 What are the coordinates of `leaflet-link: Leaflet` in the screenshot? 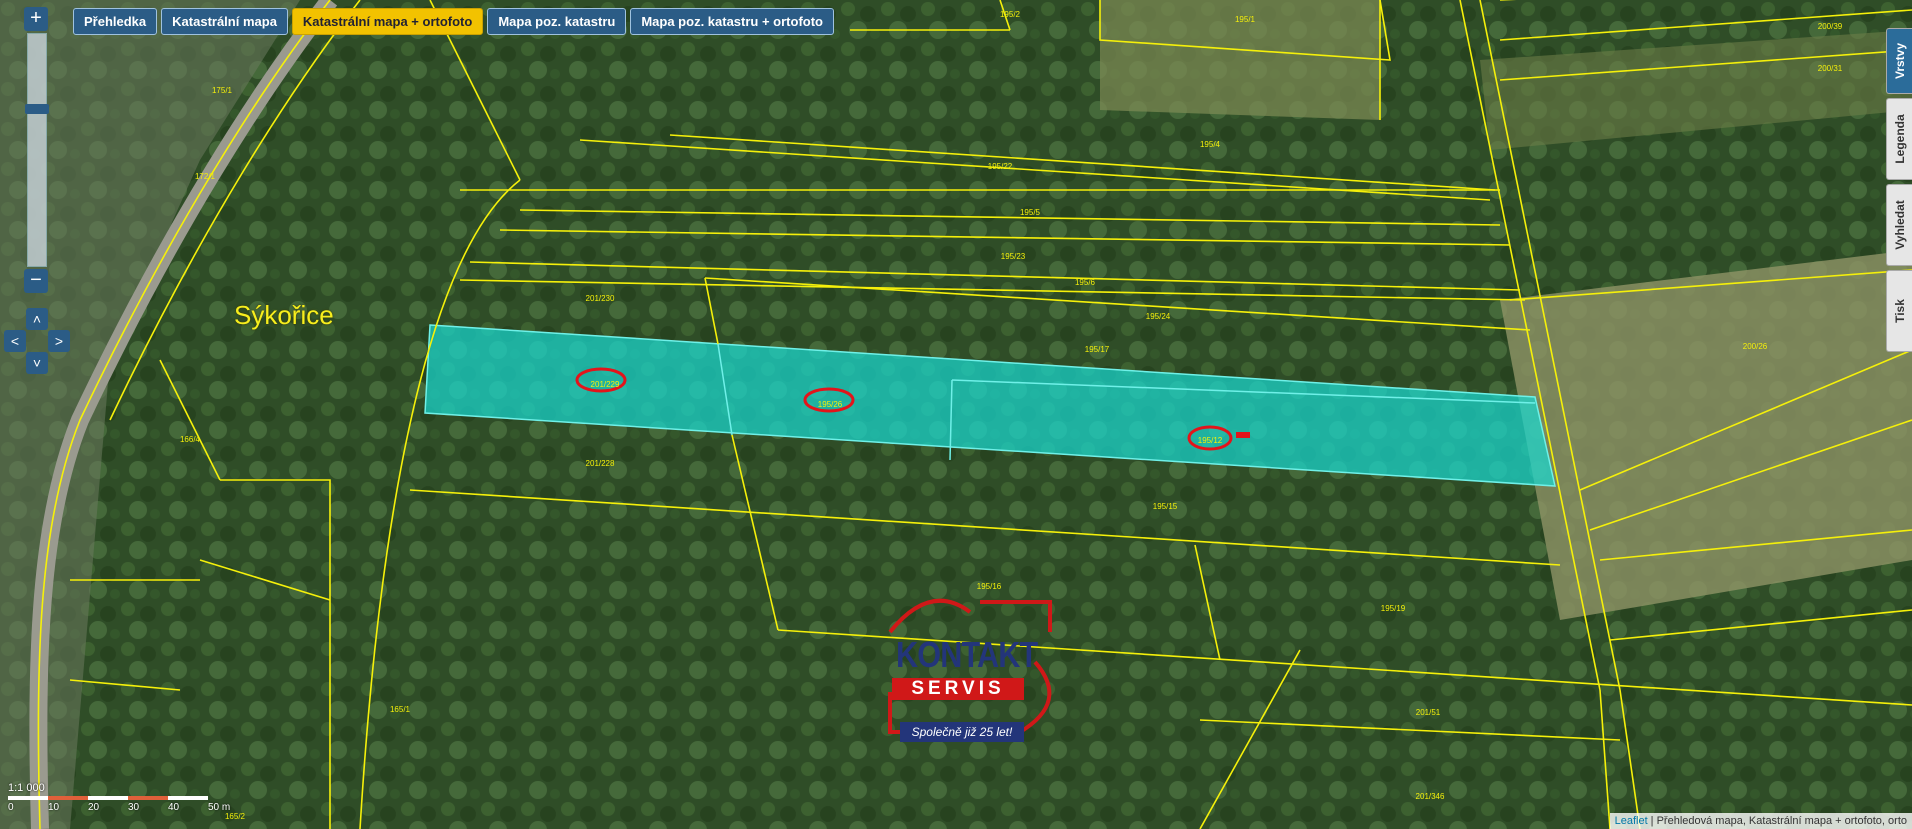 It's located at (1631, 821).